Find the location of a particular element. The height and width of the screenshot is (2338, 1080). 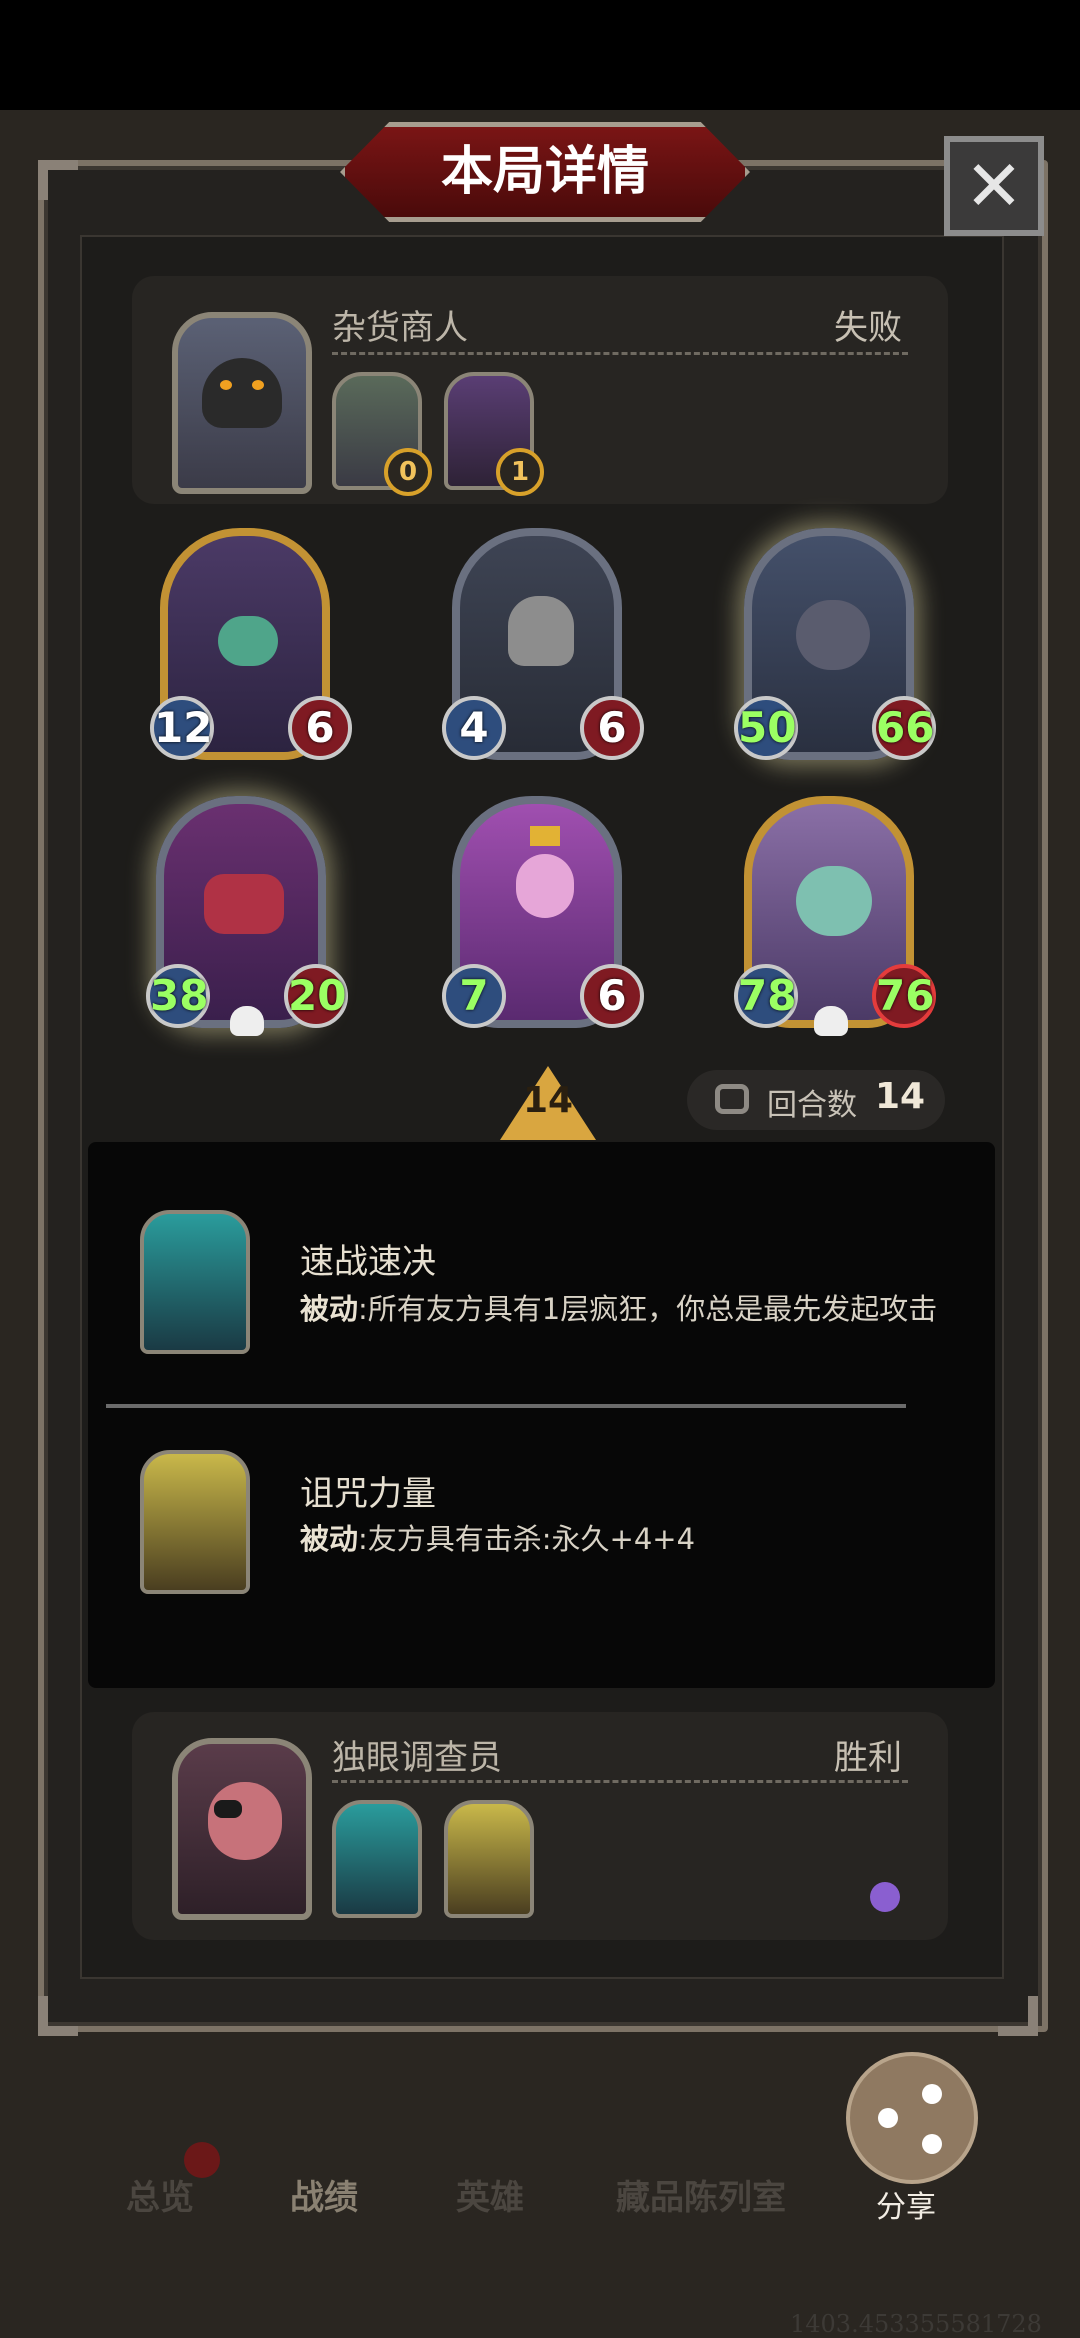

share-button is located at coordinates (912, 2118).